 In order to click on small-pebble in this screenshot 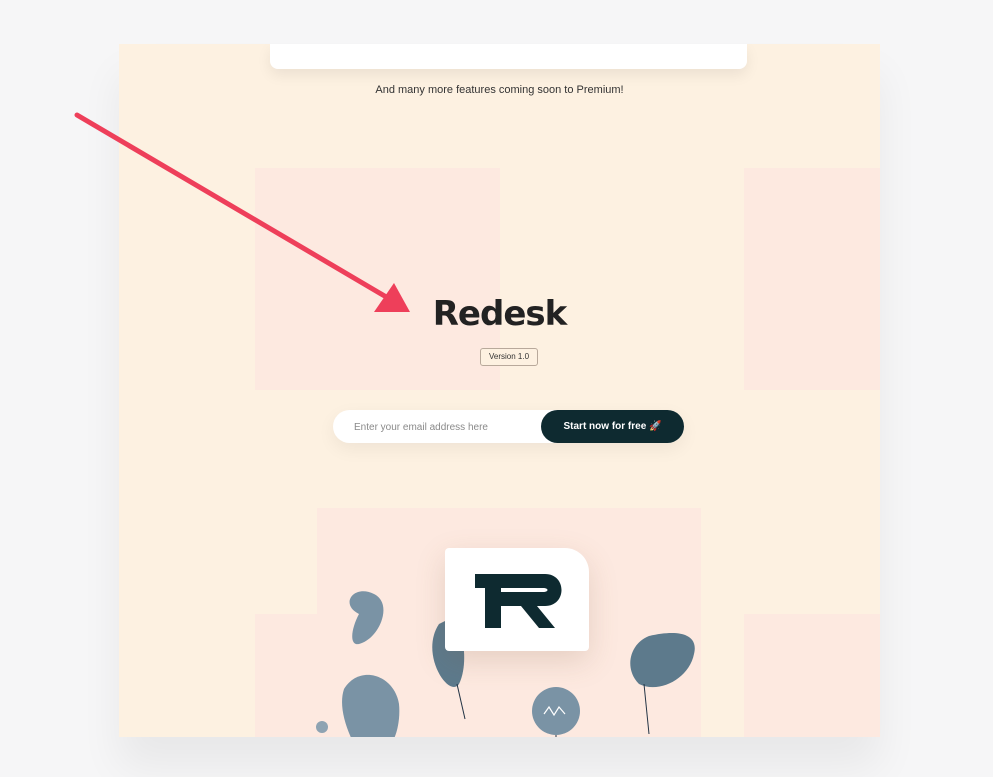, I will do `click(322, 727)`.